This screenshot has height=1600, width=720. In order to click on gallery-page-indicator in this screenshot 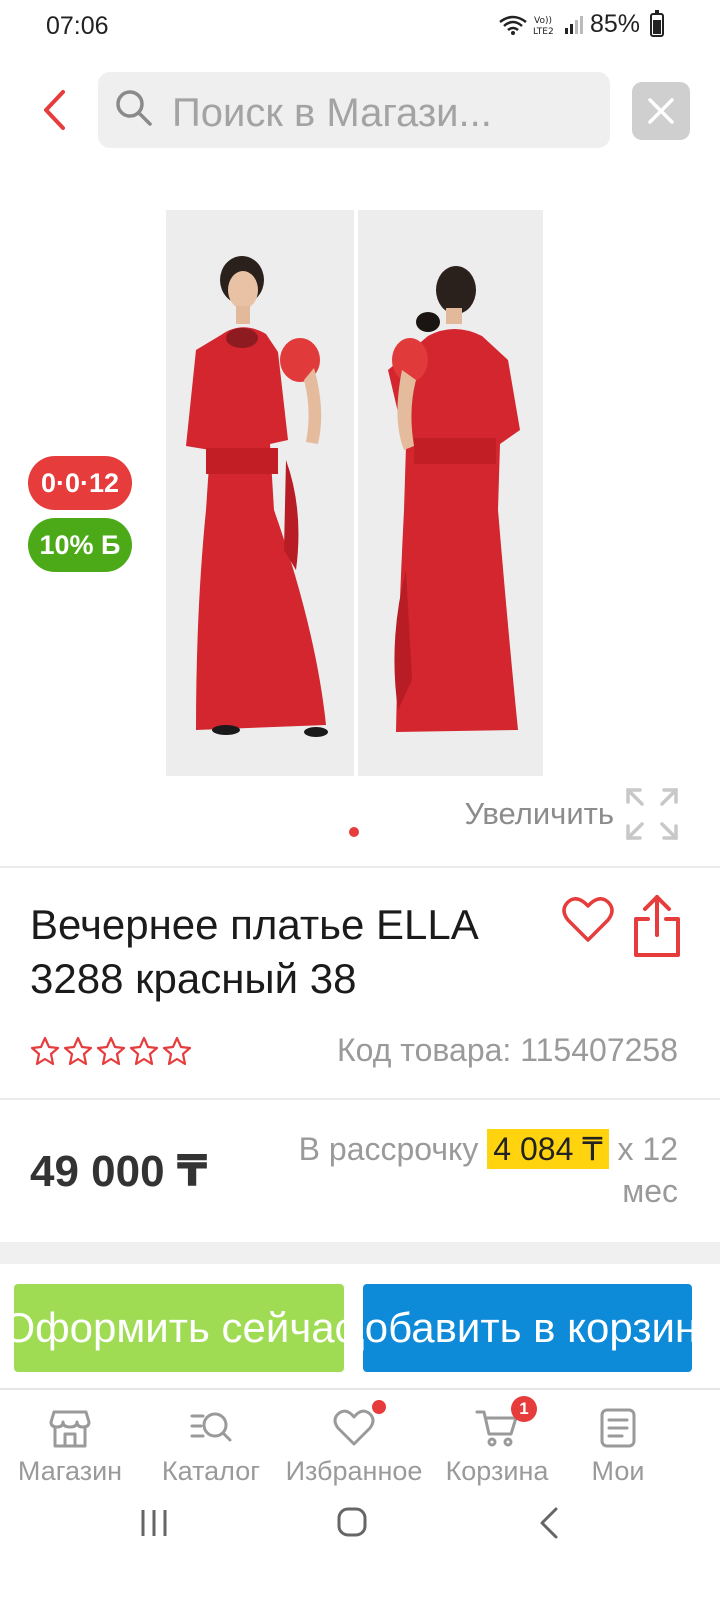, I will do `click(354, 832)`.